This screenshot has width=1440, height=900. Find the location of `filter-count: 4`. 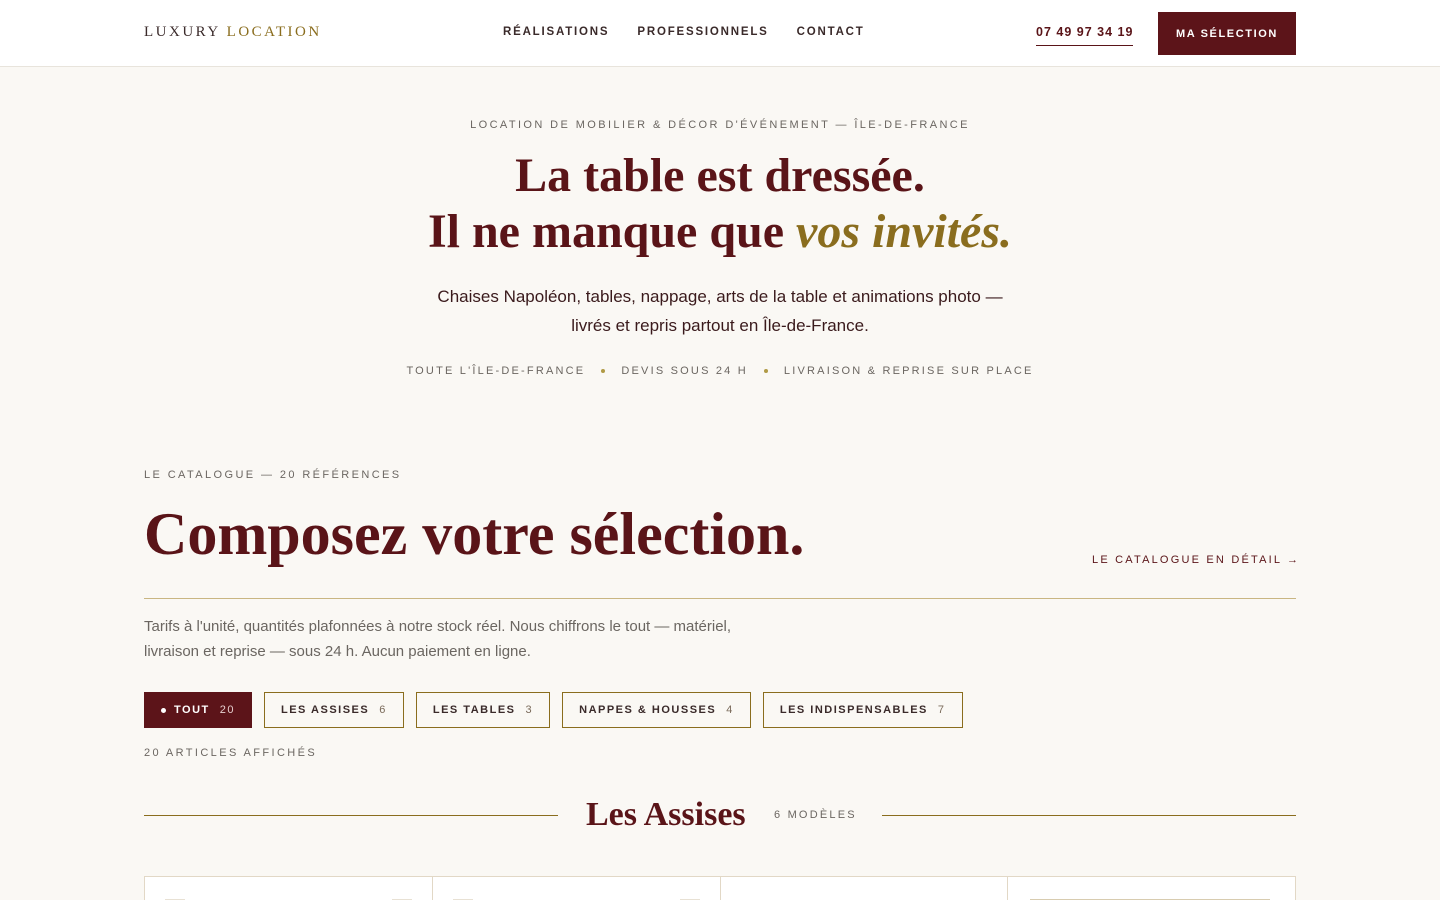

filter-count: 4 is located at coordinates (730, 710).